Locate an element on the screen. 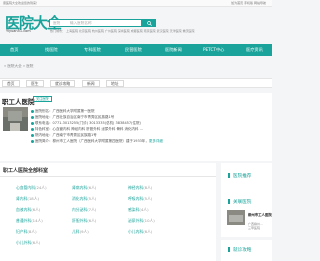  department-item: 儿科(9人) is located at coordinates (80, 232).